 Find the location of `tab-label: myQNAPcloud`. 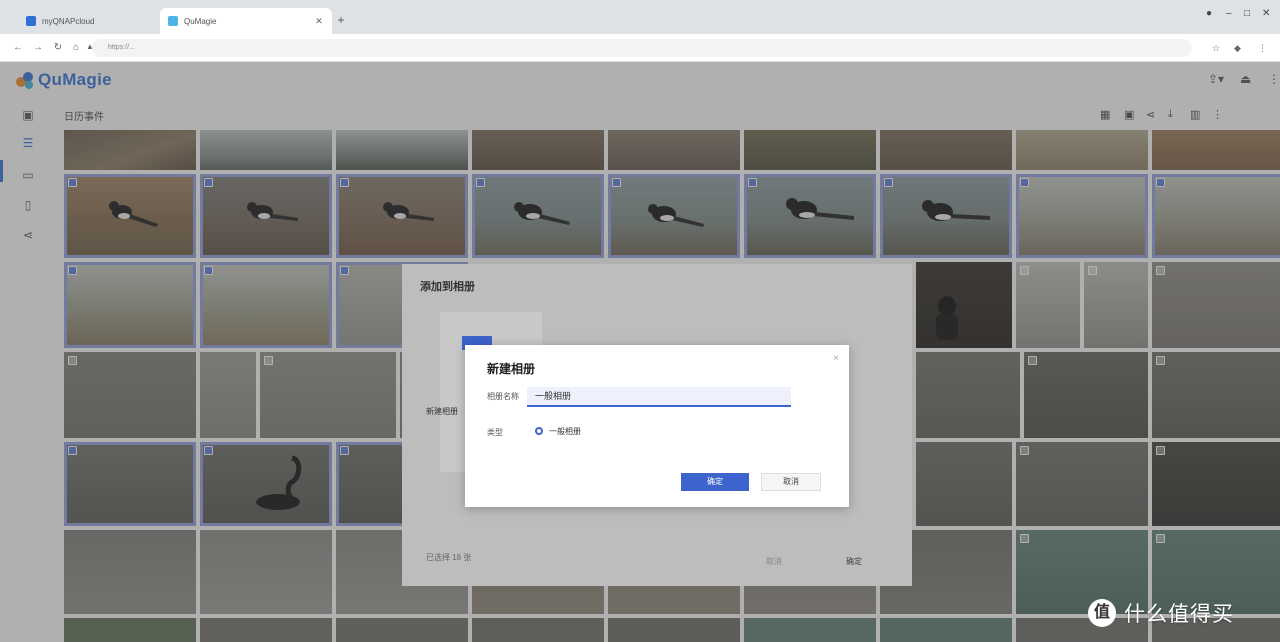

tab-label: myQNAPcloud is located at coordinates (68, 21).